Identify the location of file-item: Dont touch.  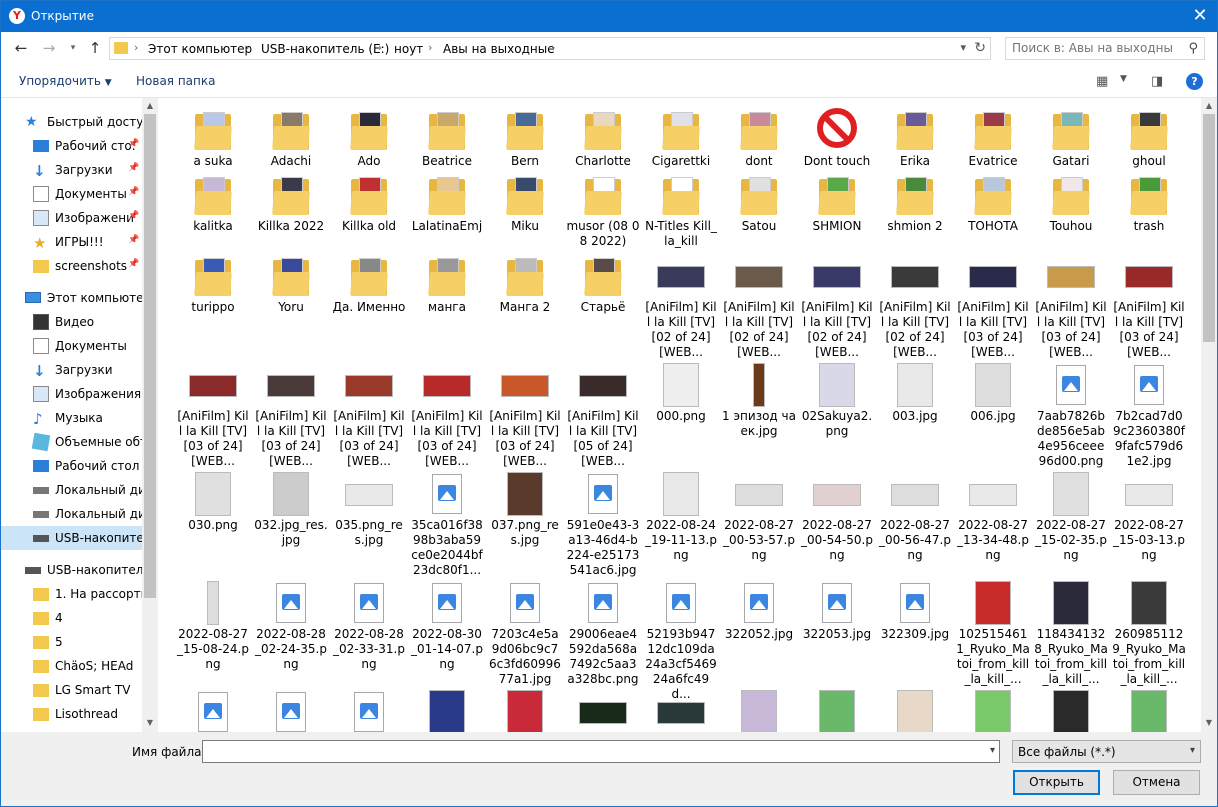
(837, 137).